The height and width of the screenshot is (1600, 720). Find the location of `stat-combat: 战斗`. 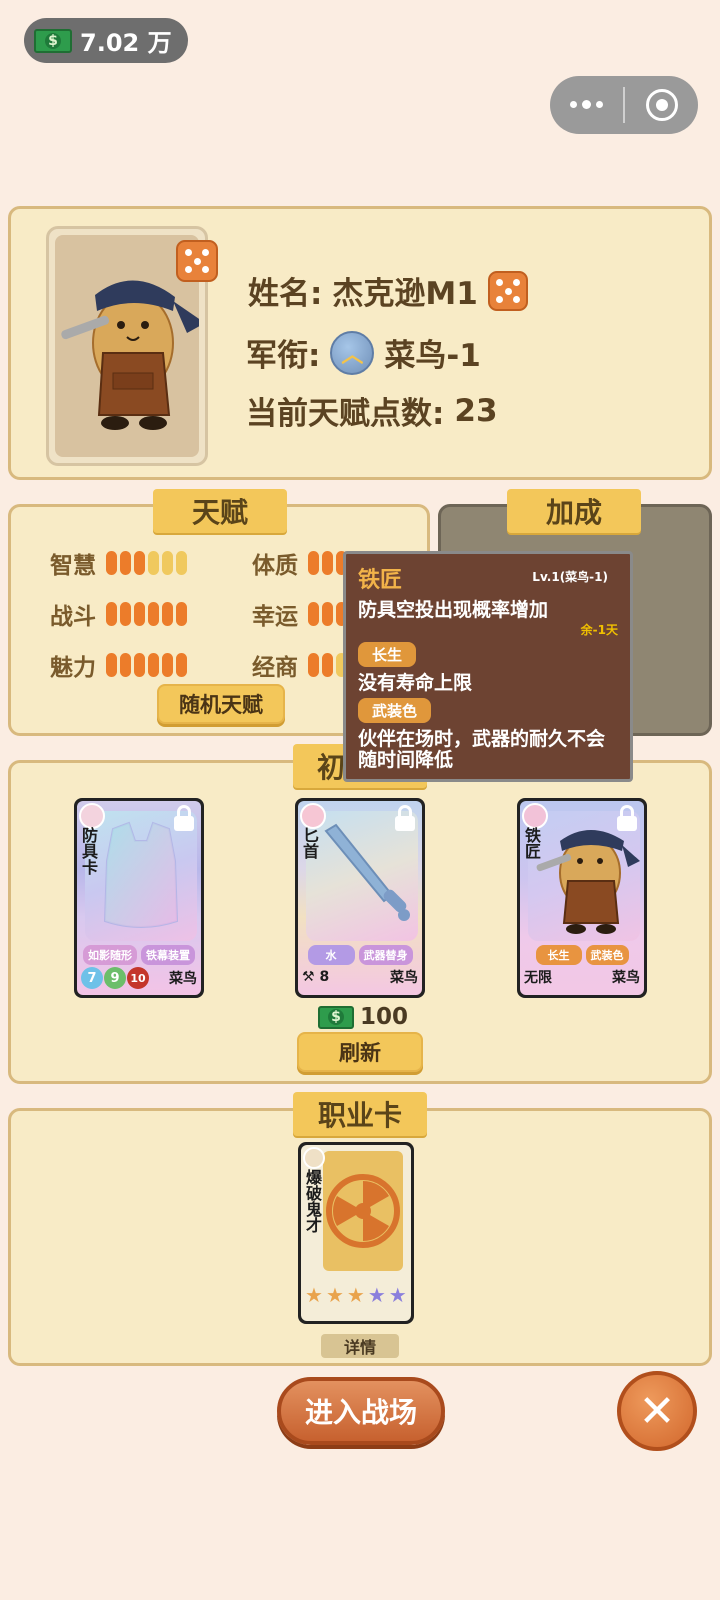

stat-combat: 战斗 is located at coordinates (118, 614).